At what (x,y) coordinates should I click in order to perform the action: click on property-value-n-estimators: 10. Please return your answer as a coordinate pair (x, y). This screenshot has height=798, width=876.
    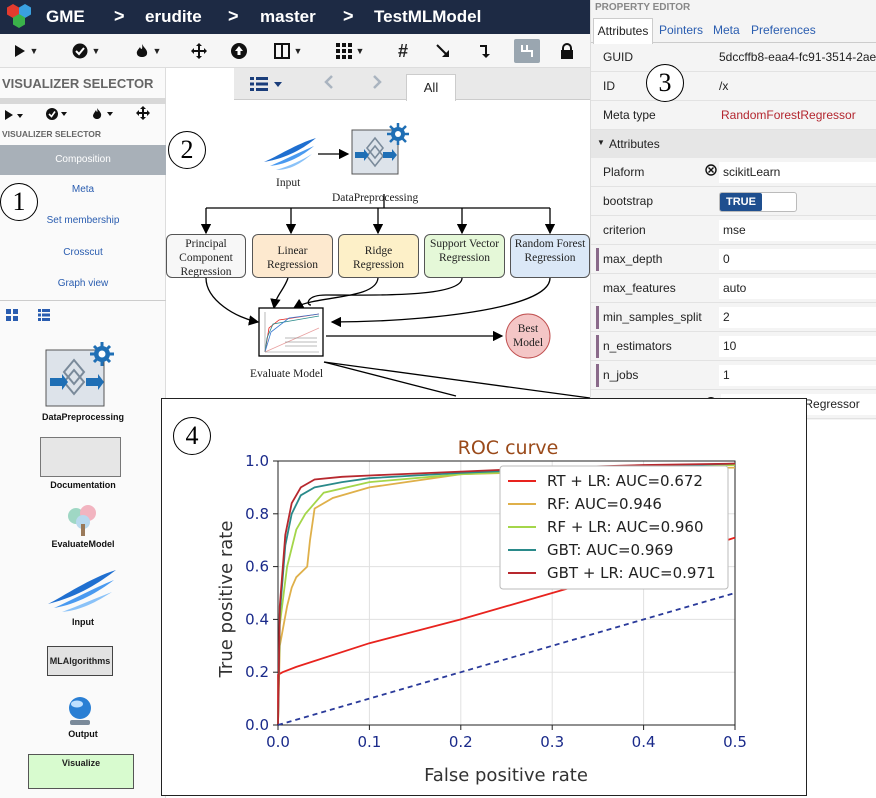
    Looking at the image, I should click on (797, 346).